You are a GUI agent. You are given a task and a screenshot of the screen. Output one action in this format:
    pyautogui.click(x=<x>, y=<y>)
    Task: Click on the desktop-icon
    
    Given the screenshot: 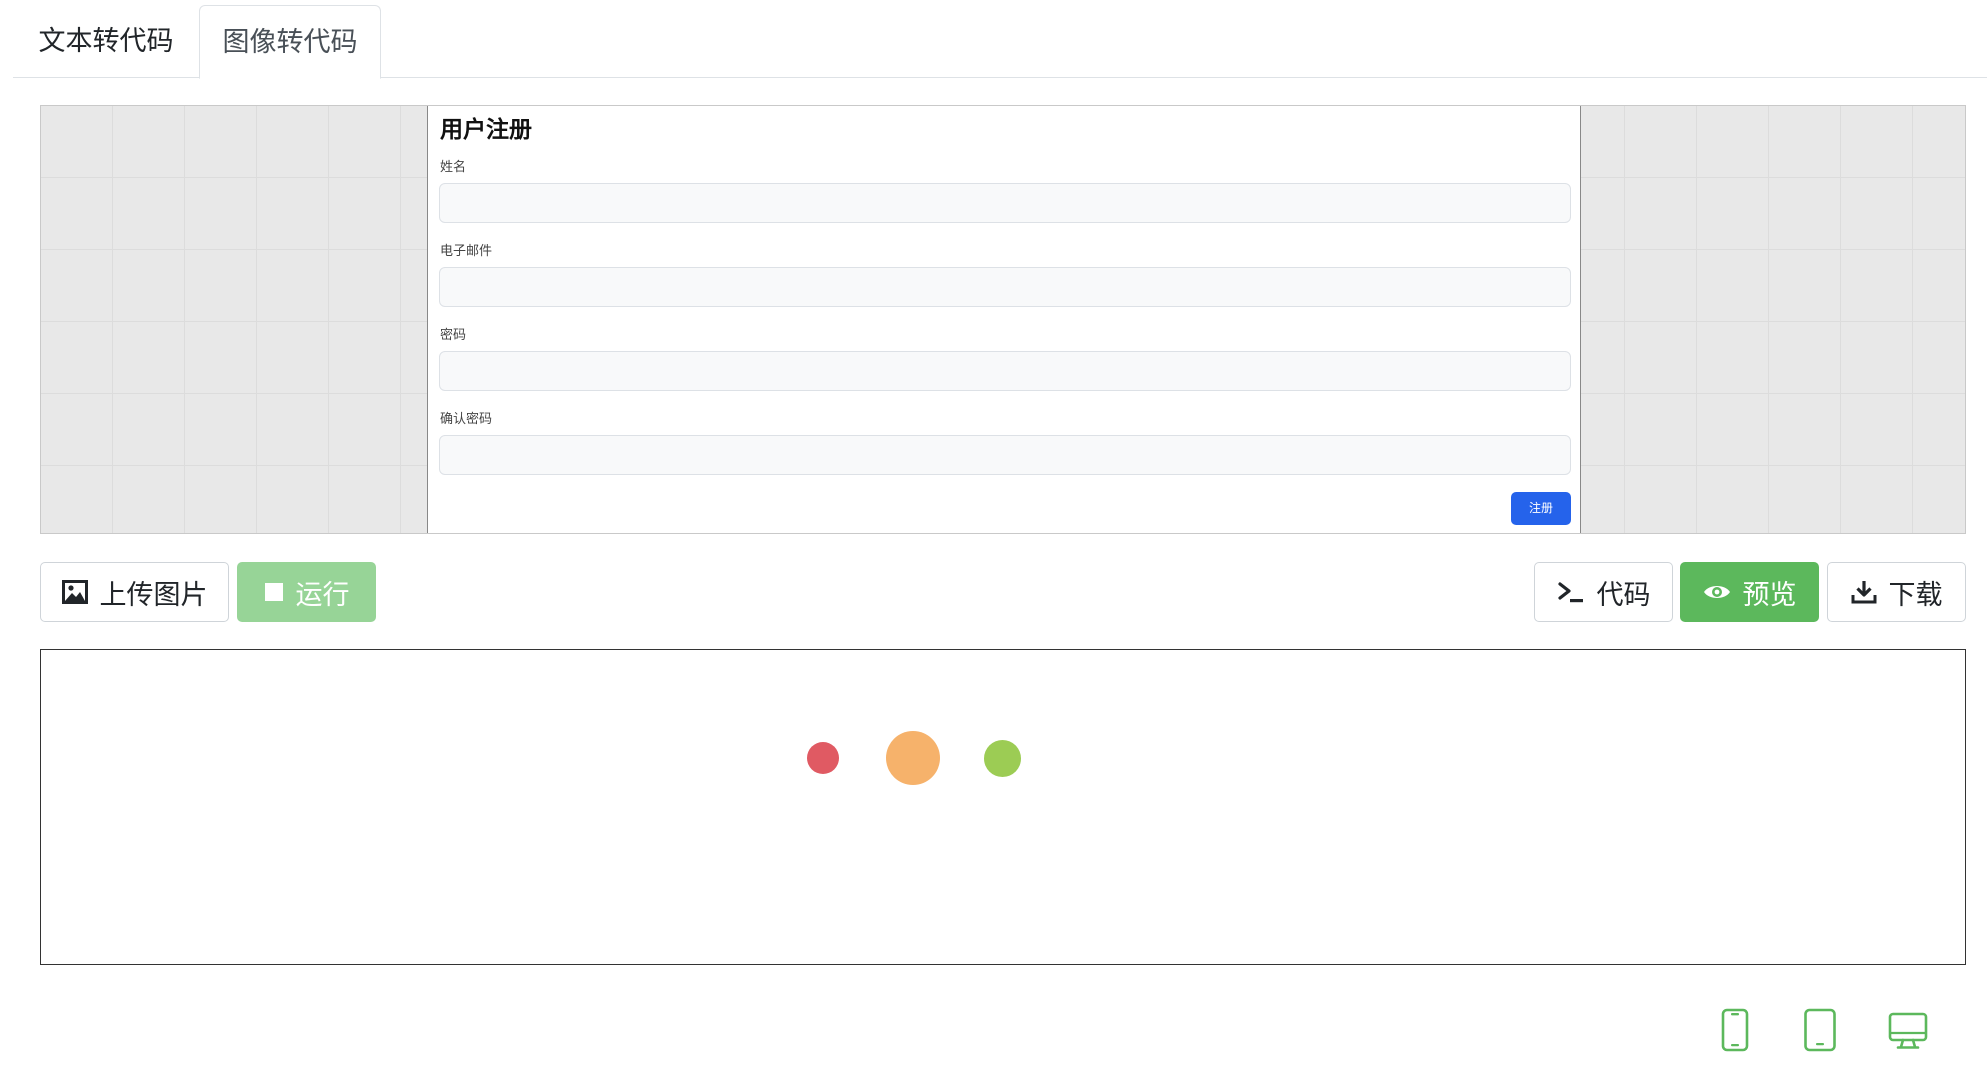 What is the action you would take?
    pyautogui.click(x=1908, y=1033)
    